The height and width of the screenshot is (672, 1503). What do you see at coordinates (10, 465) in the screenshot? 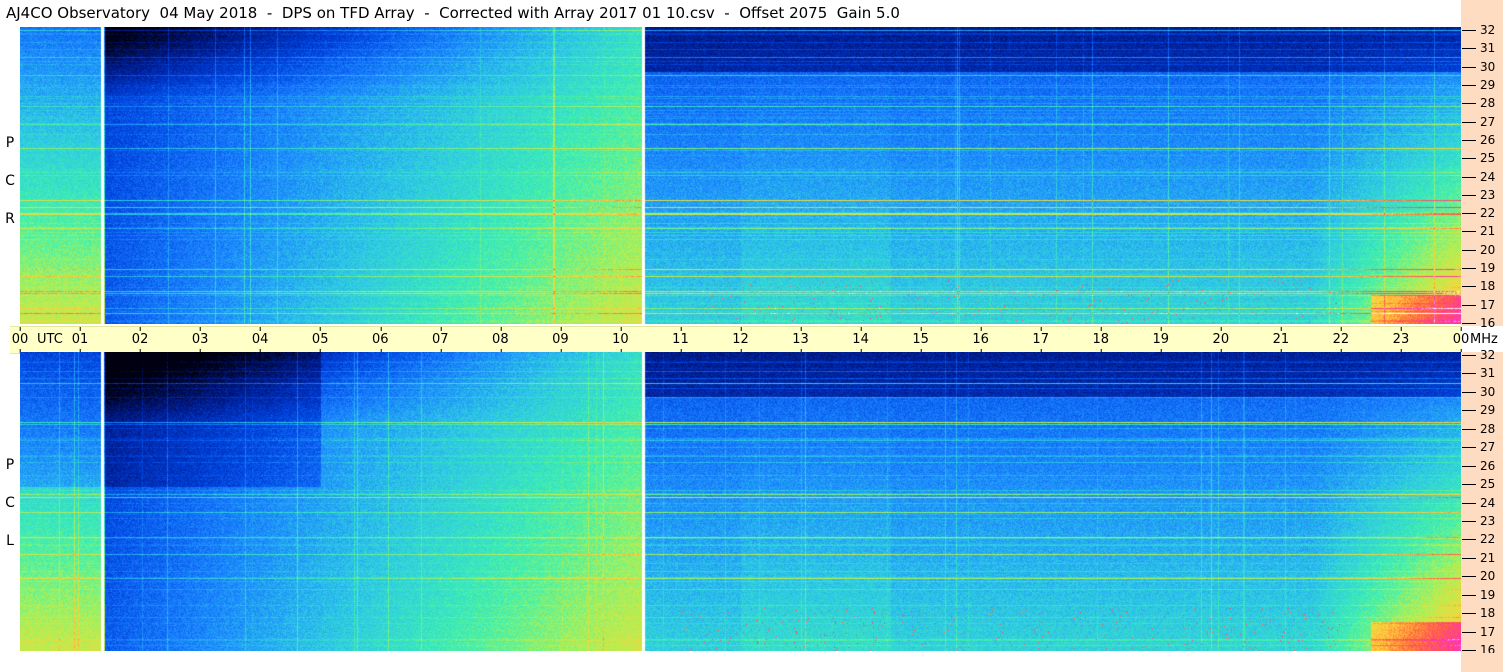
I see `lcp-label-letter: P` at bounding box center [10, 465].